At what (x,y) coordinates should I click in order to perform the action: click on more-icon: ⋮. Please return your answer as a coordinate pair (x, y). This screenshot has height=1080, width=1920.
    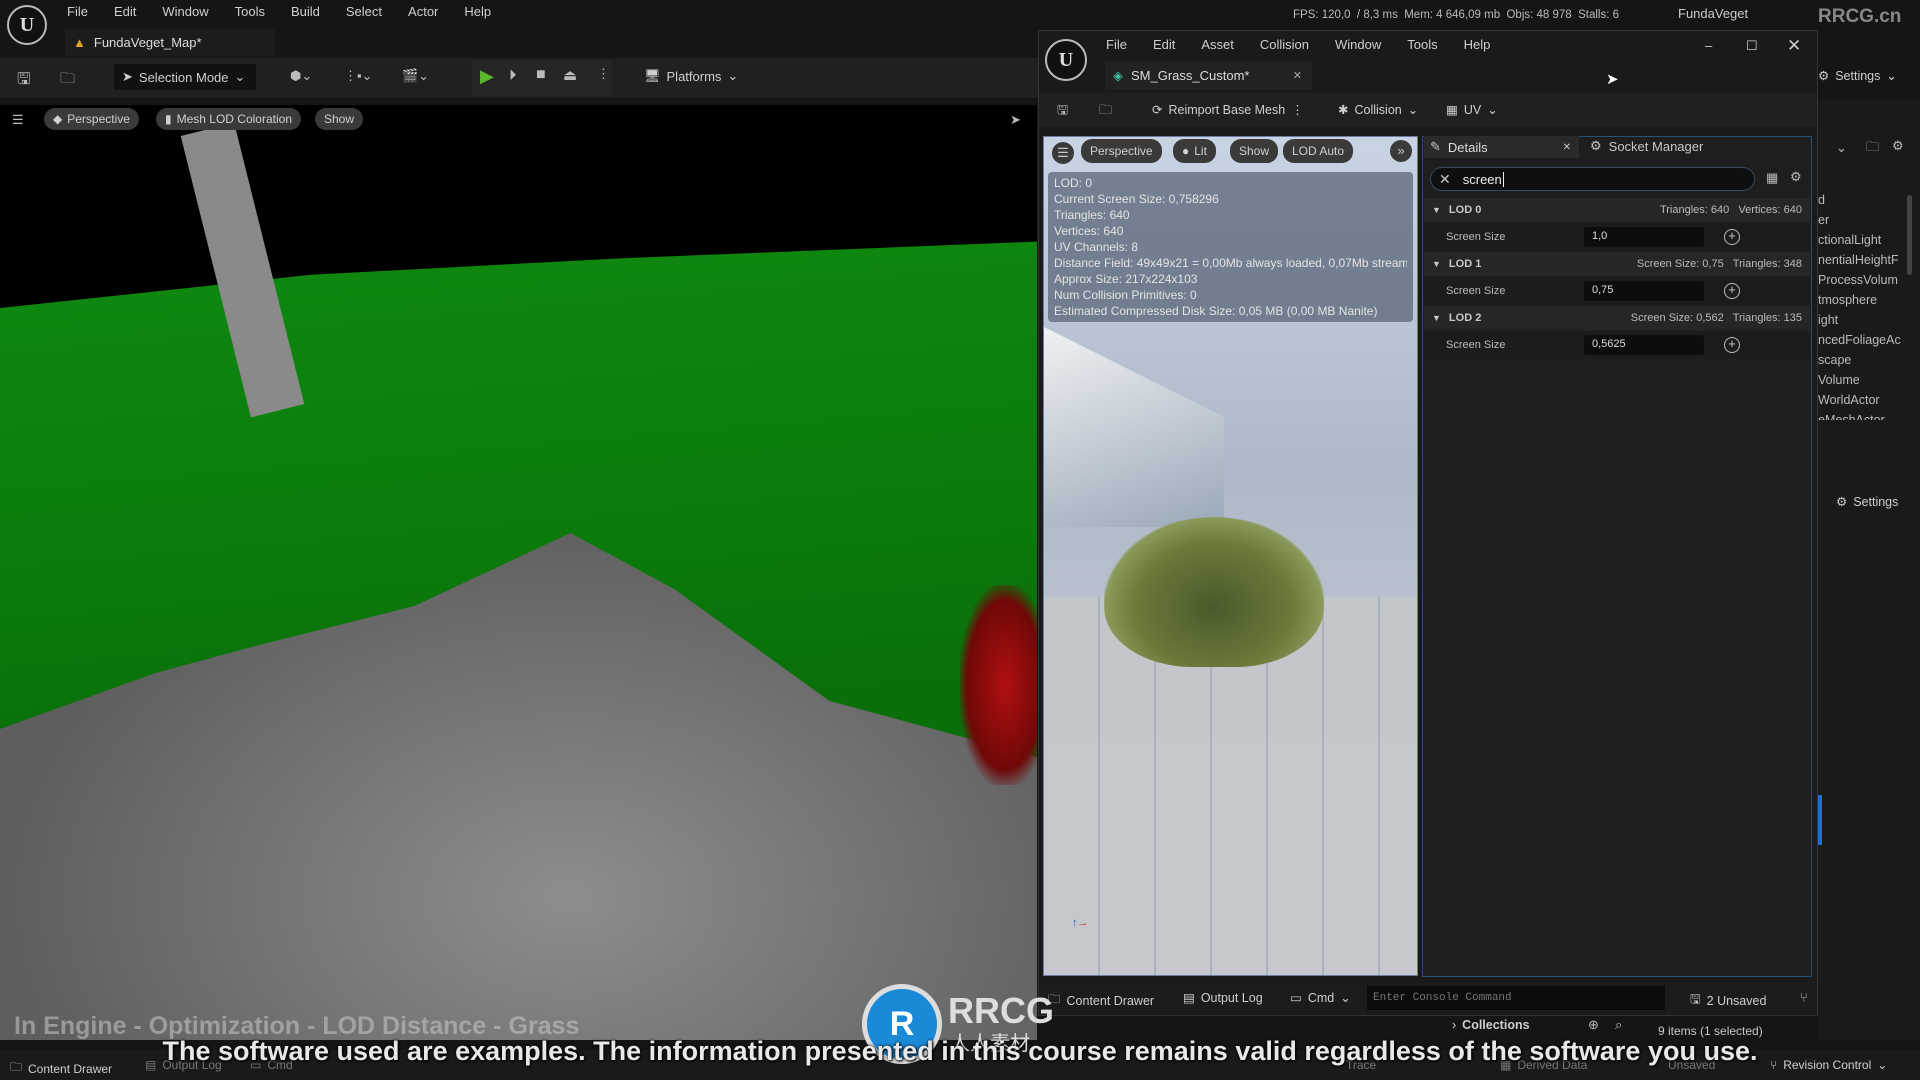
    Looking at the image, I should click on (603, 74).